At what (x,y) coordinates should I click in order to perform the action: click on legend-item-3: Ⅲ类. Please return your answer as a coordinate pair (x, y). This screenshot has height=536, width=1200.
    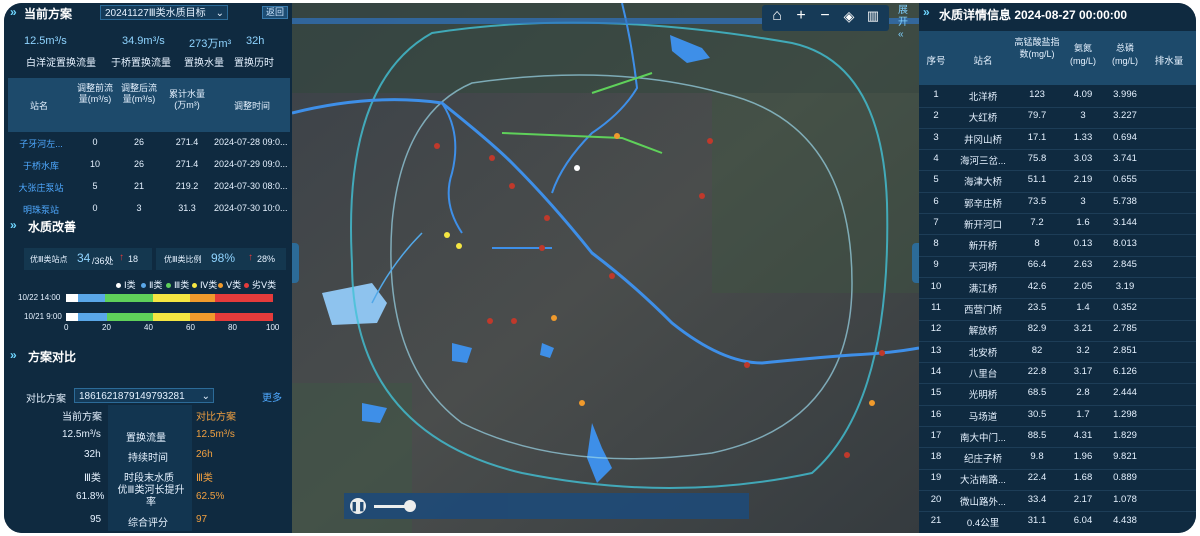
    Looking at the image, I should click on (177, 284).